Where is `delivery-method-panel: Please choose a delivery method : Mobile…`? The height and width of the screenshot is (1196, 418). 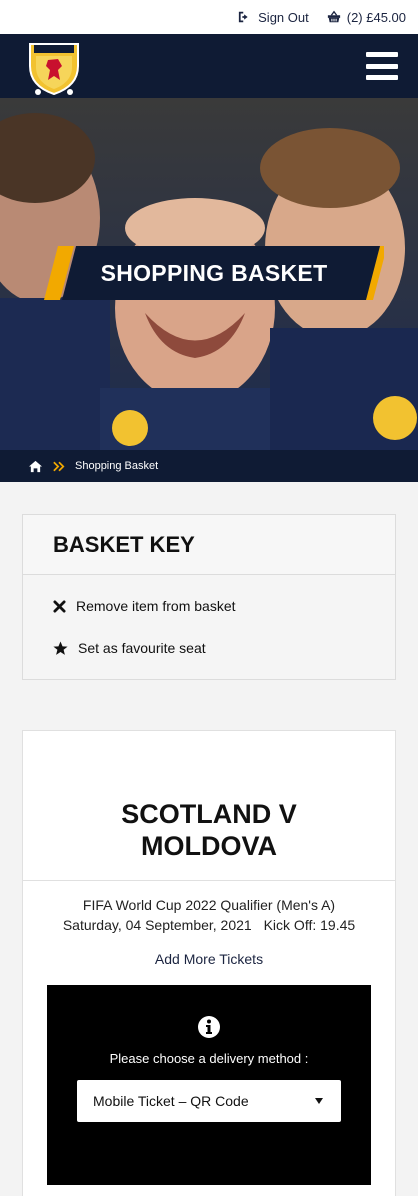 delivery-method-panel: Please choose a delivery method : Mobile… is located at coordinates (209, 1085).